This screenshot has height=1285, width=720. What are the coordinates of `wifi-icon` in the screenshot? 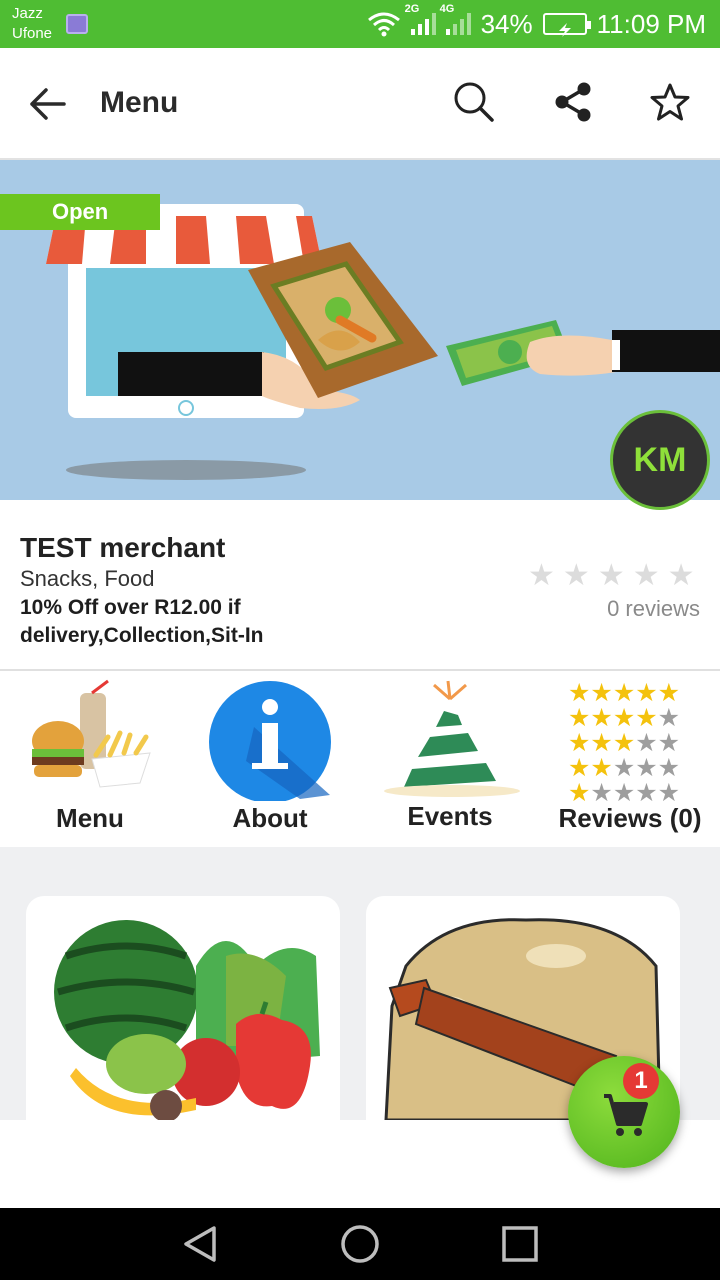 It's located at (383, 24).